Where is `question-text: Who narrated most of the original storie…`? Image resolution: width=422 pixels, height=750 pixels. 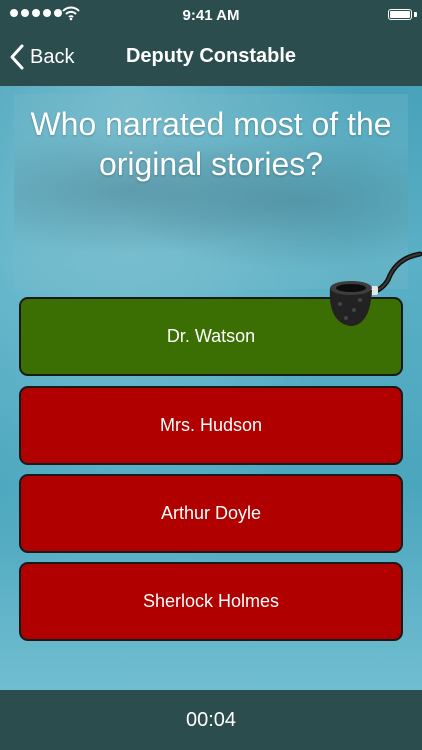 question-text: Who narrated most of the original storie… is located at coordinates (211, 144).